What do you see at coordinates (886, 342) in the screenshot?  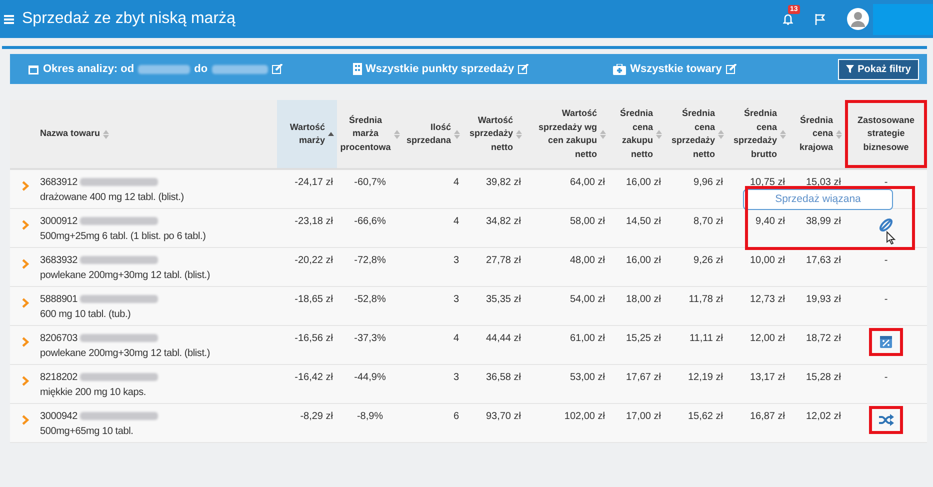 I see `calendar-percent-icon` at bounding box center [886, 342].